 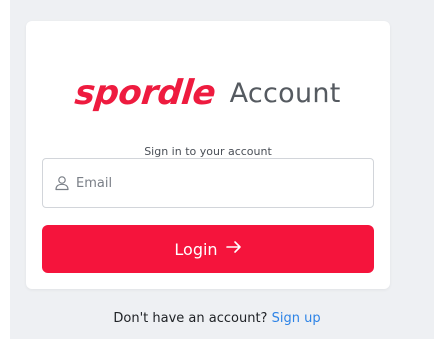 What do you see at coordinates (233, 249) in the screenshot?
I see `arrow-right-icon` at bounding box center [233, 249].